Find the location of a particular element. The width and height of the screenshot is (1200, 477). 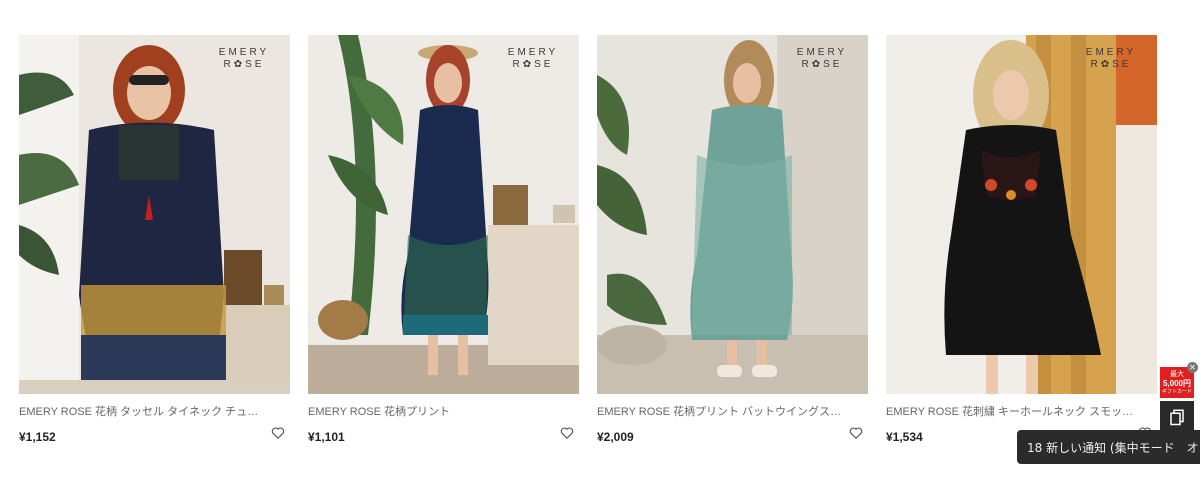

product-price: ¥1,101 is located at coordinates (326, 437).